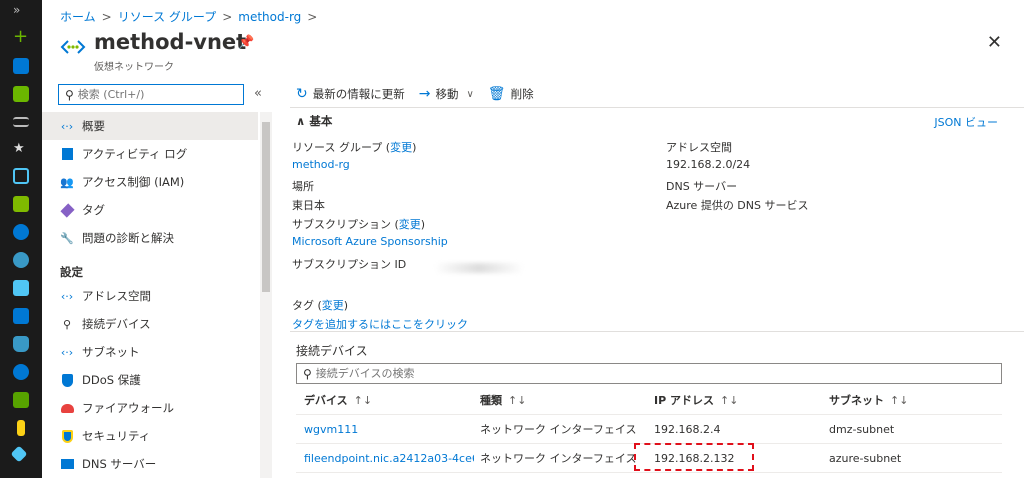  I want to click on device-link: wgvm111, so click(331, 429).